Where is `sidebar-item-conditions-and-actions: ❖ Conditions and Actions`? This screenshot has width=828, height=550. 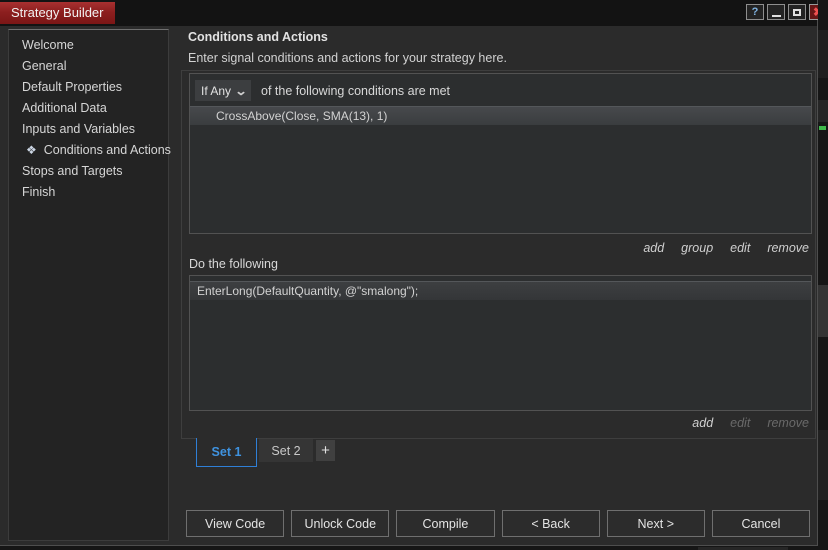
sidebar-item-conditions-and-actions: ❖ Conditions and Actions is located at coordinates (90, 150).